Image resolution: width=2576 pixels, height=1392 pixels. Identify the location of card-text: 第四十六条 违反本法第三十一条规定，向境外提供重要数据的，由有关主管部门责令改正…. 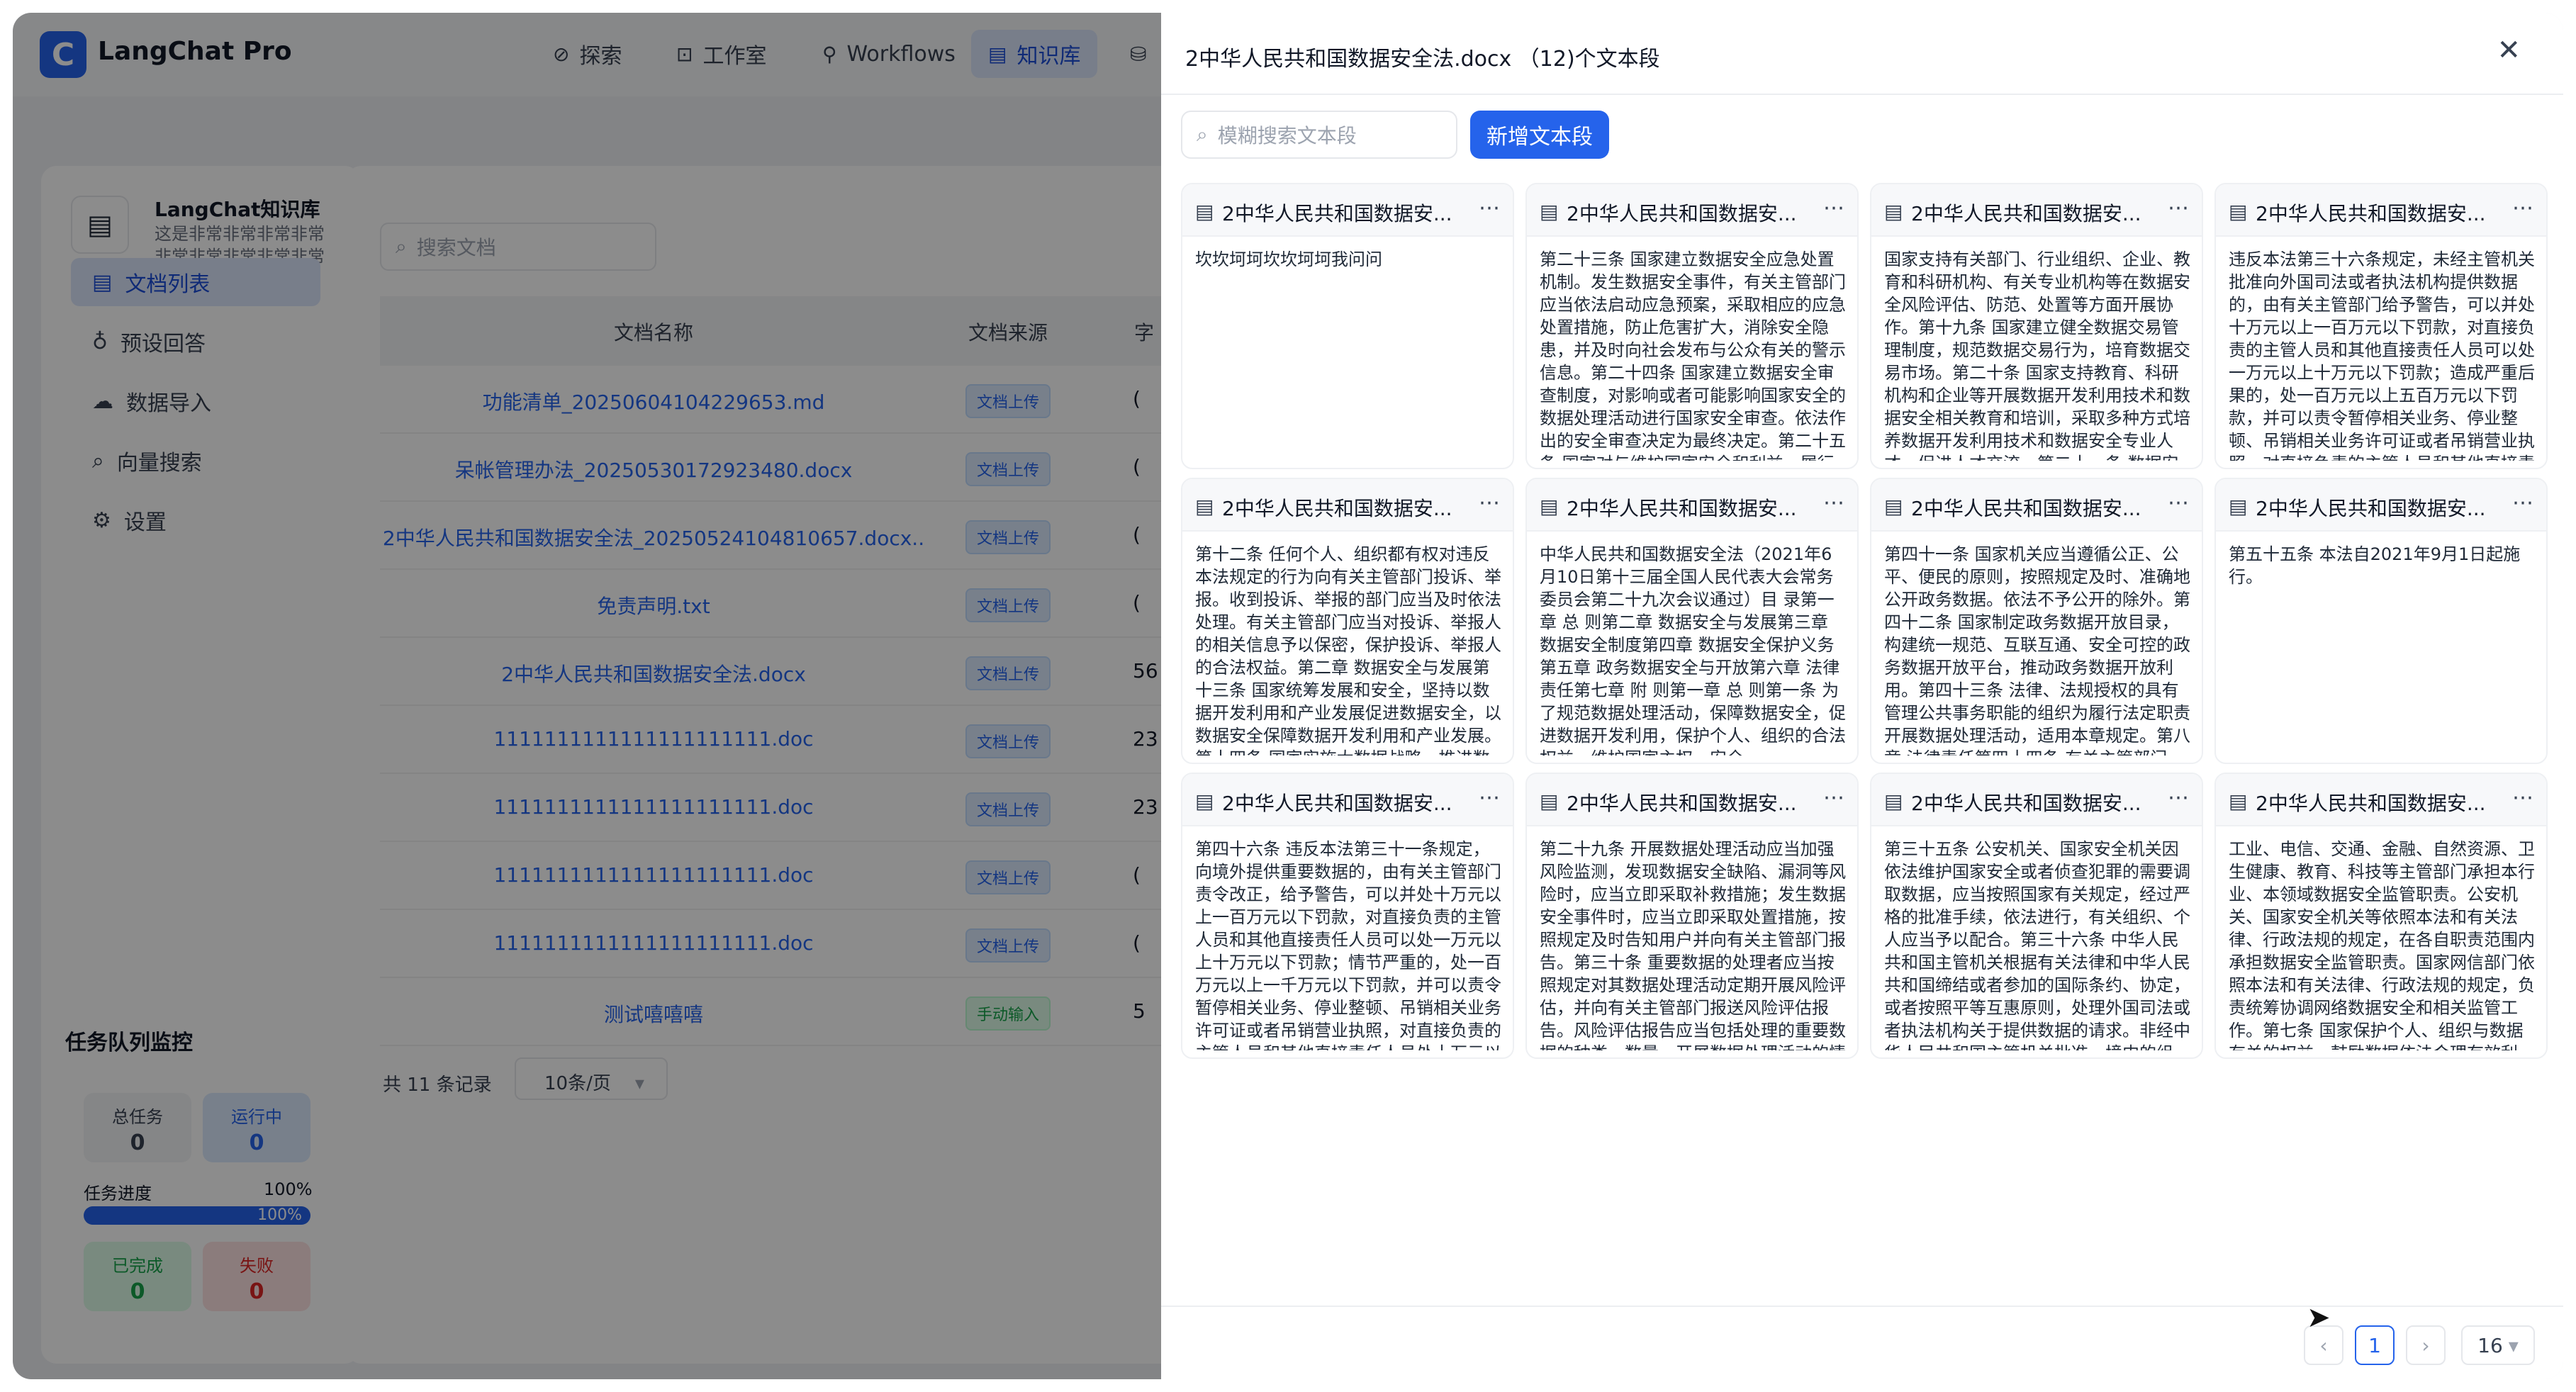
(1348, 945).